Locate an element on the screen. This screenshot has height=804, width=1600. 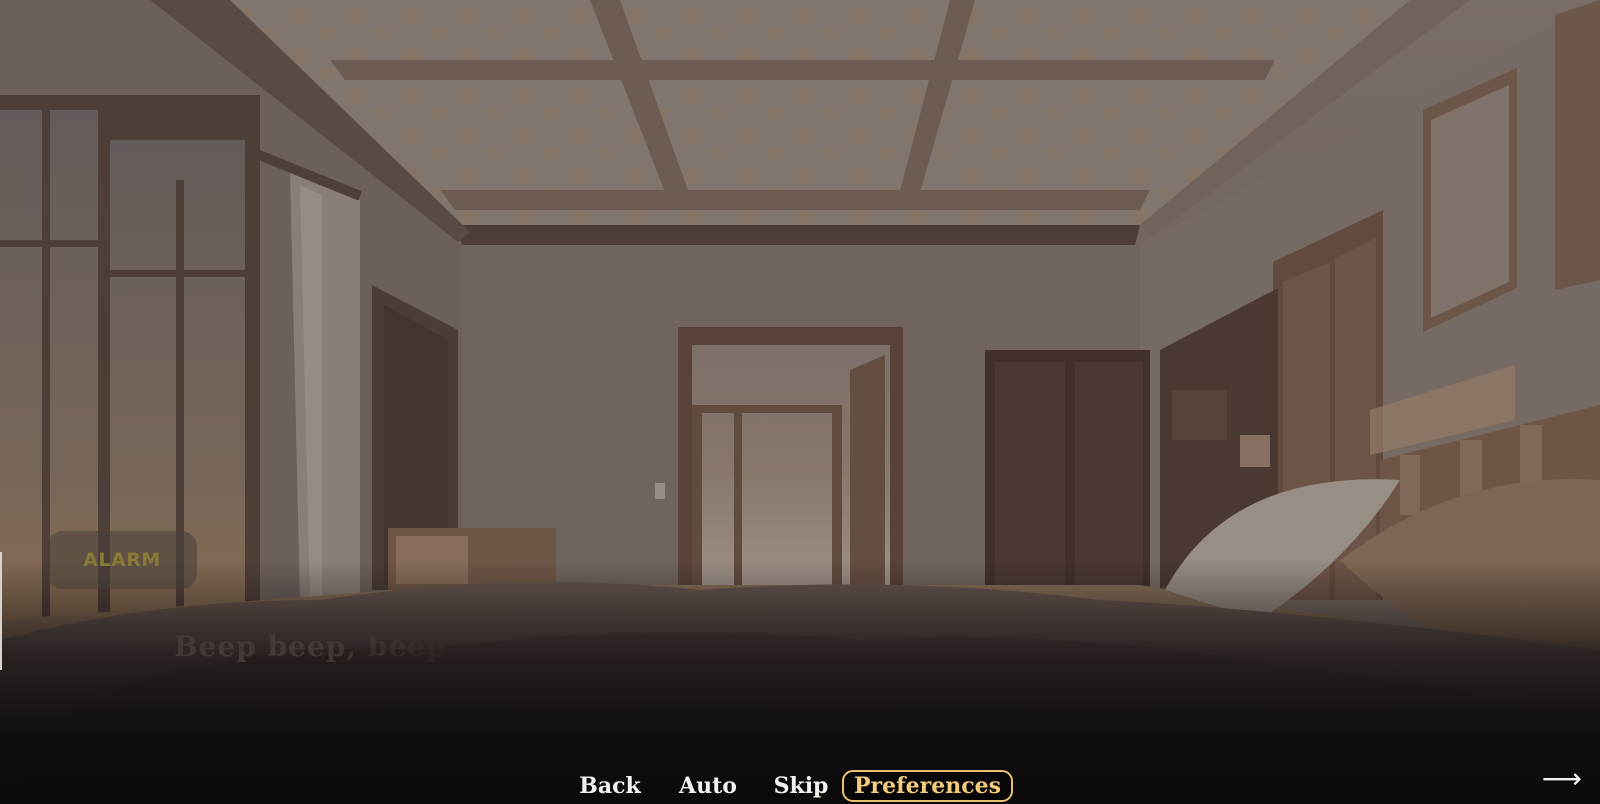
skip-button: Skip is located at coordinates (801, 786).